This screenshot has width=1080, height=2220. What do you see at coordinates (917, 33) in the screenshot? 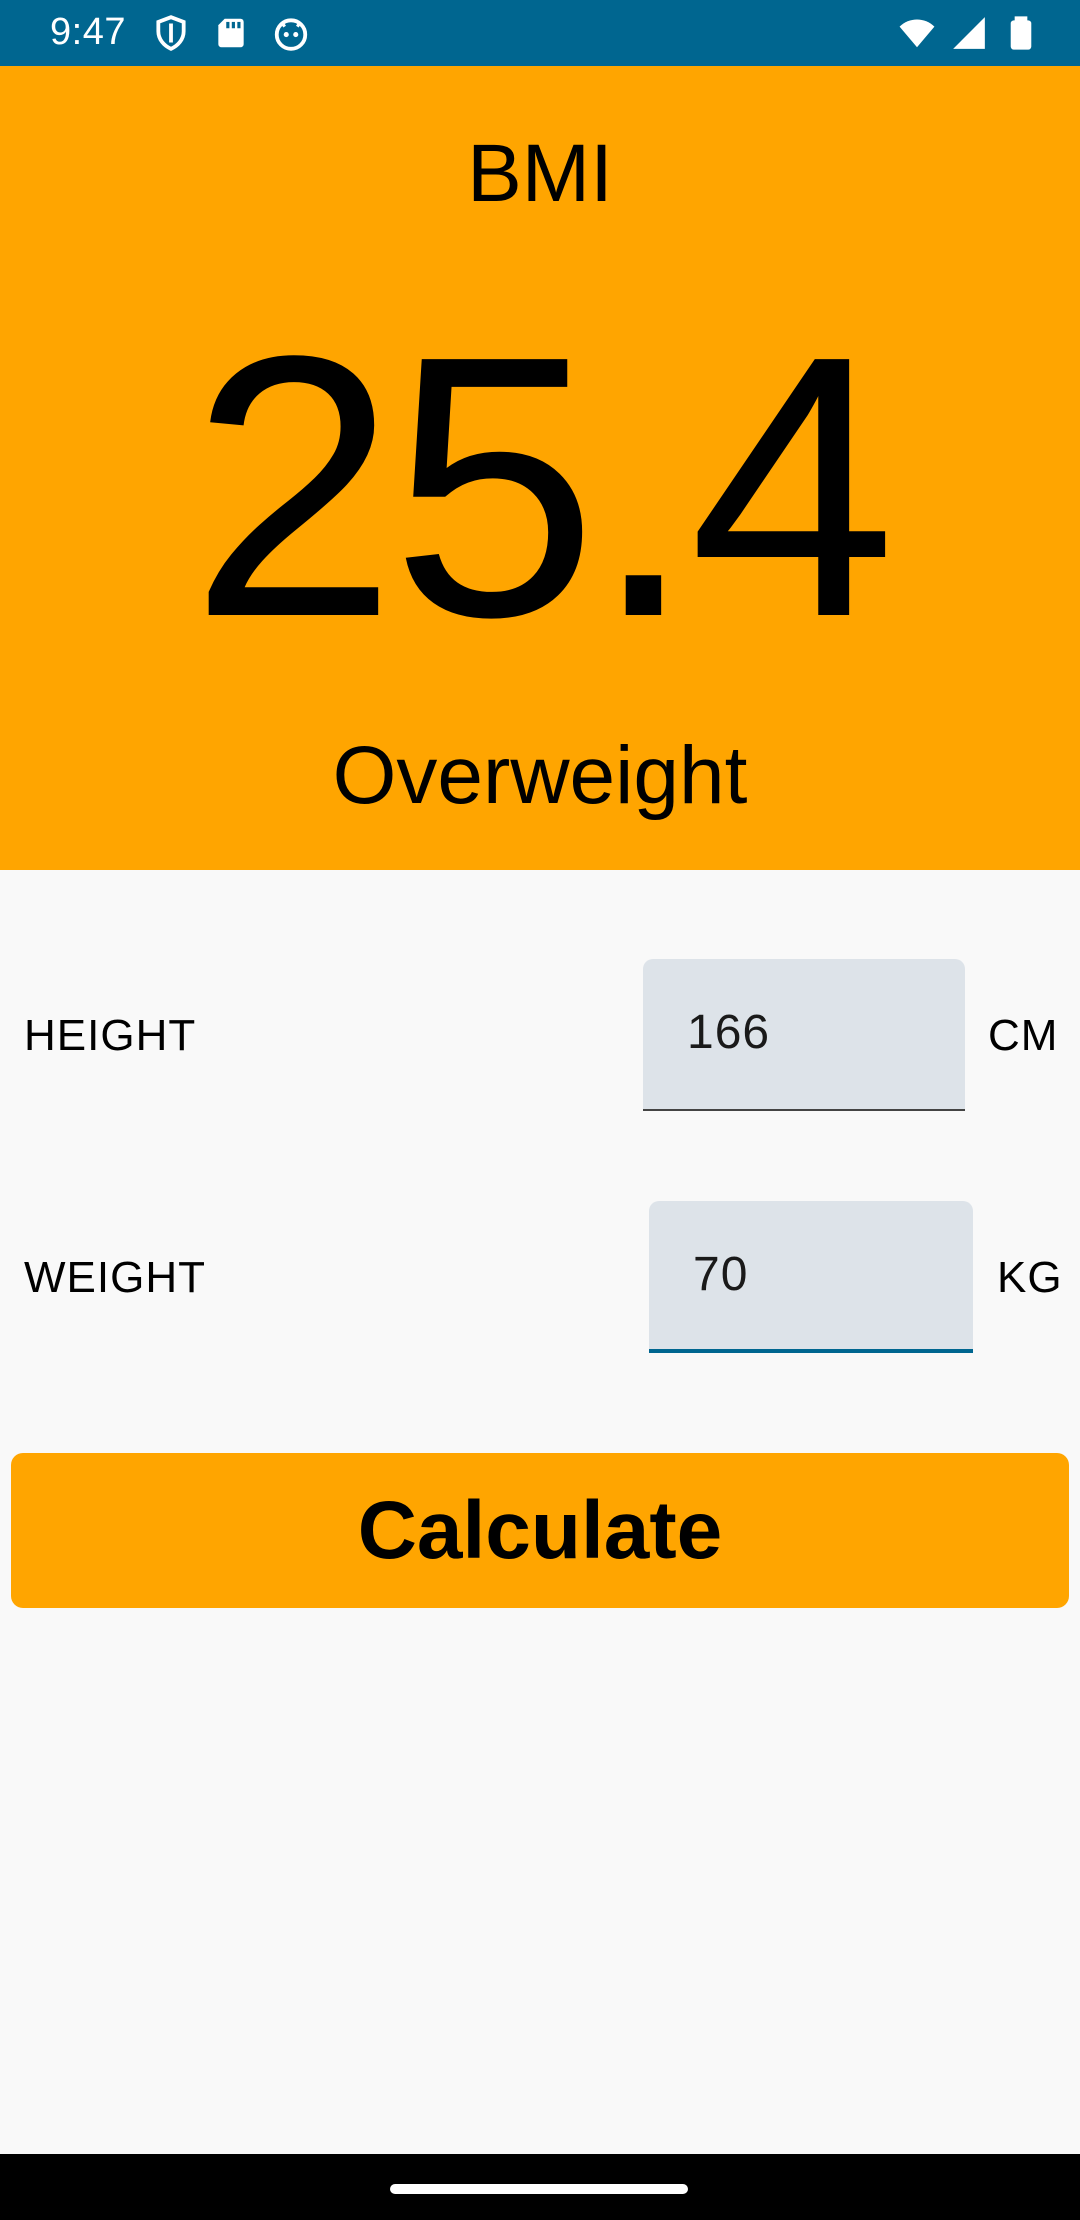
I see `wifi-icon` at bounding box center [917, 33].